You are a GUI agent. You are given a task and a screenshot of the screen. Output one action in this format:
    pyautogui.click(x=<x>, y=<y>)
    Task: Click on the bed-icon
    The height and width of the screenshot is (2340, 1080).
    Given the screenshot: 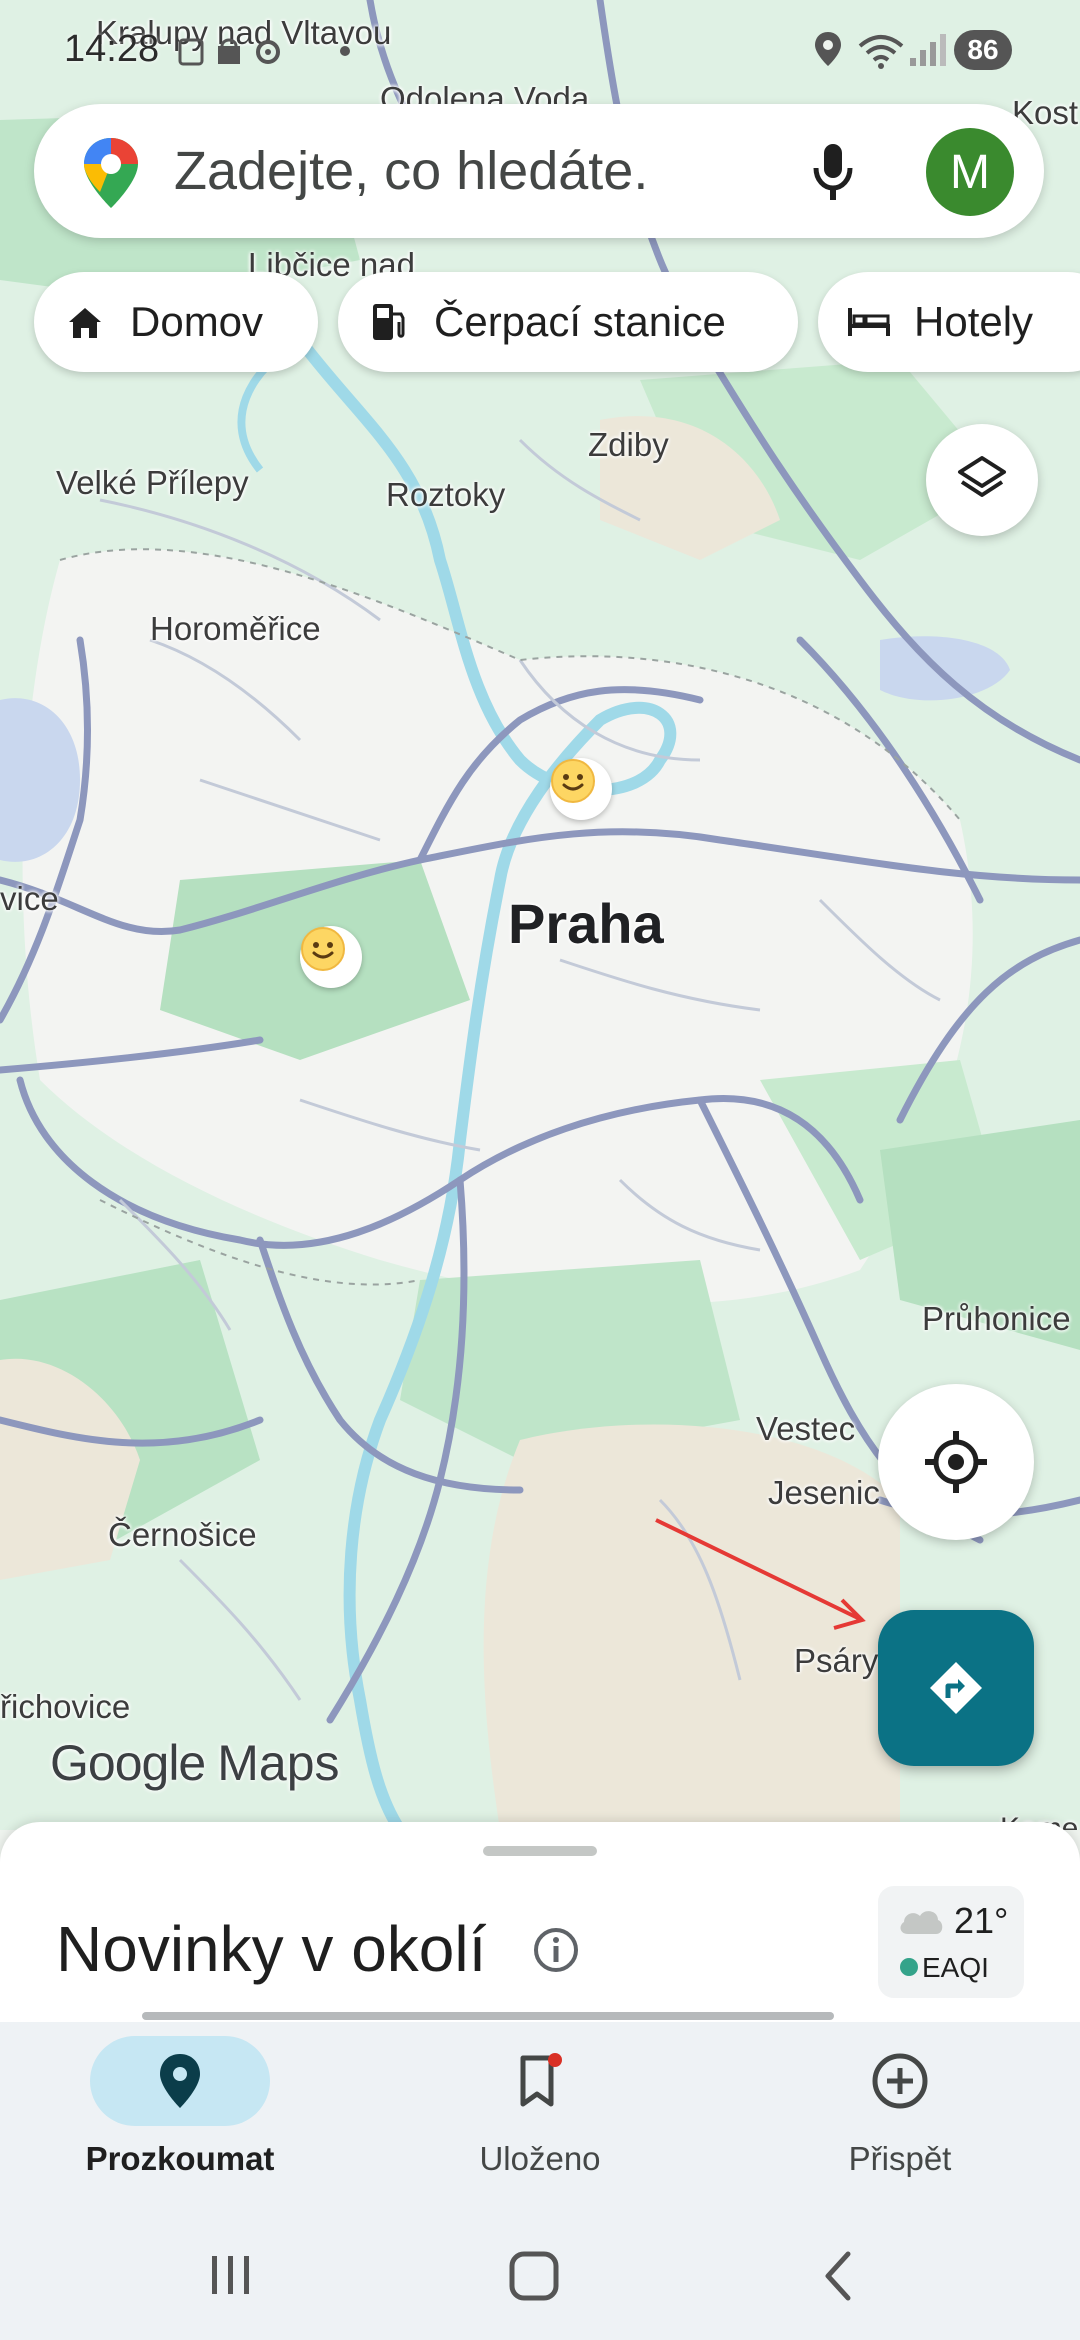 What is the action you would take?
    pyautogui.click(x=869, y=322)
    